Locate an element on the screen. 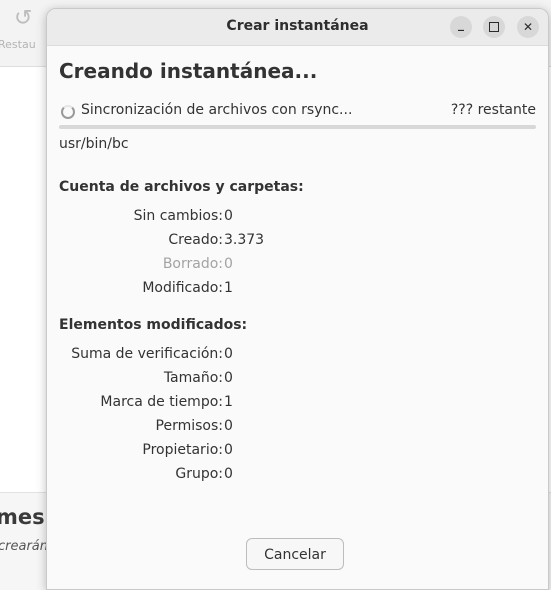  stat-row-unchanged: Sin cambios: 0 is located at coordinates (209, 218).